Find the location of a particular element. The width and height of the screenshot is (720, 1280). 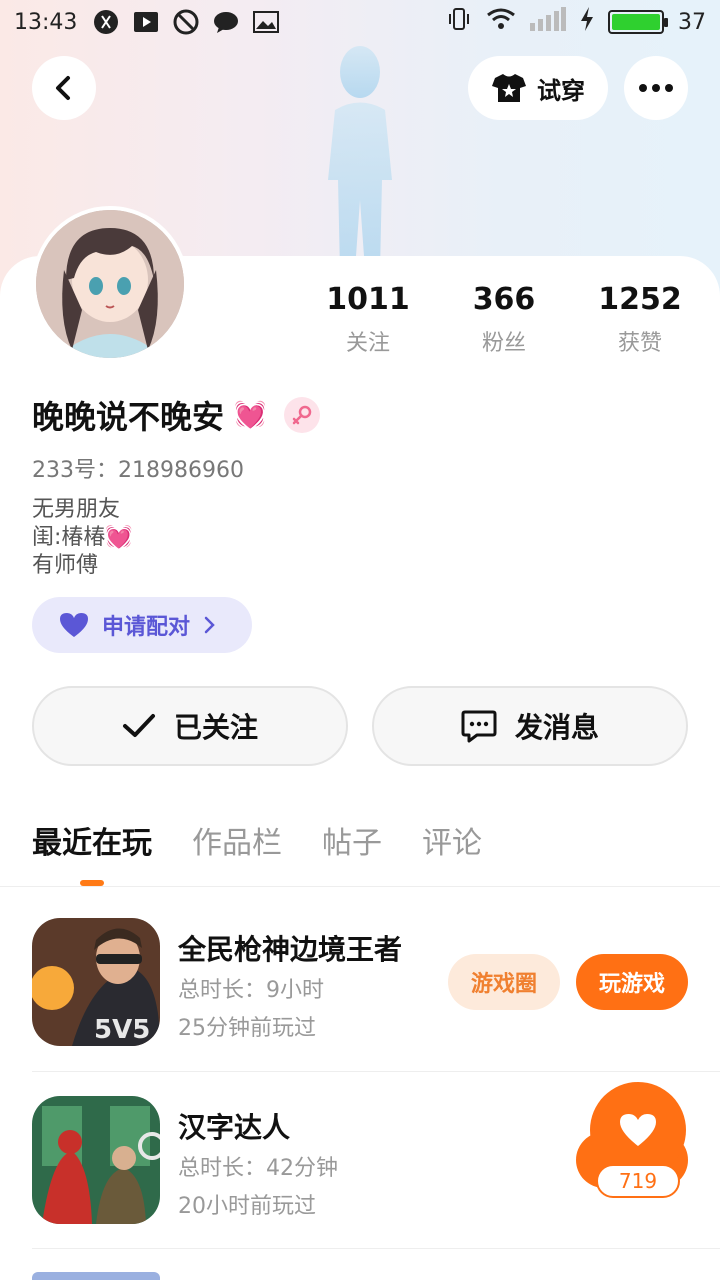

female-gender-icon is located at coordinates (302, 415).